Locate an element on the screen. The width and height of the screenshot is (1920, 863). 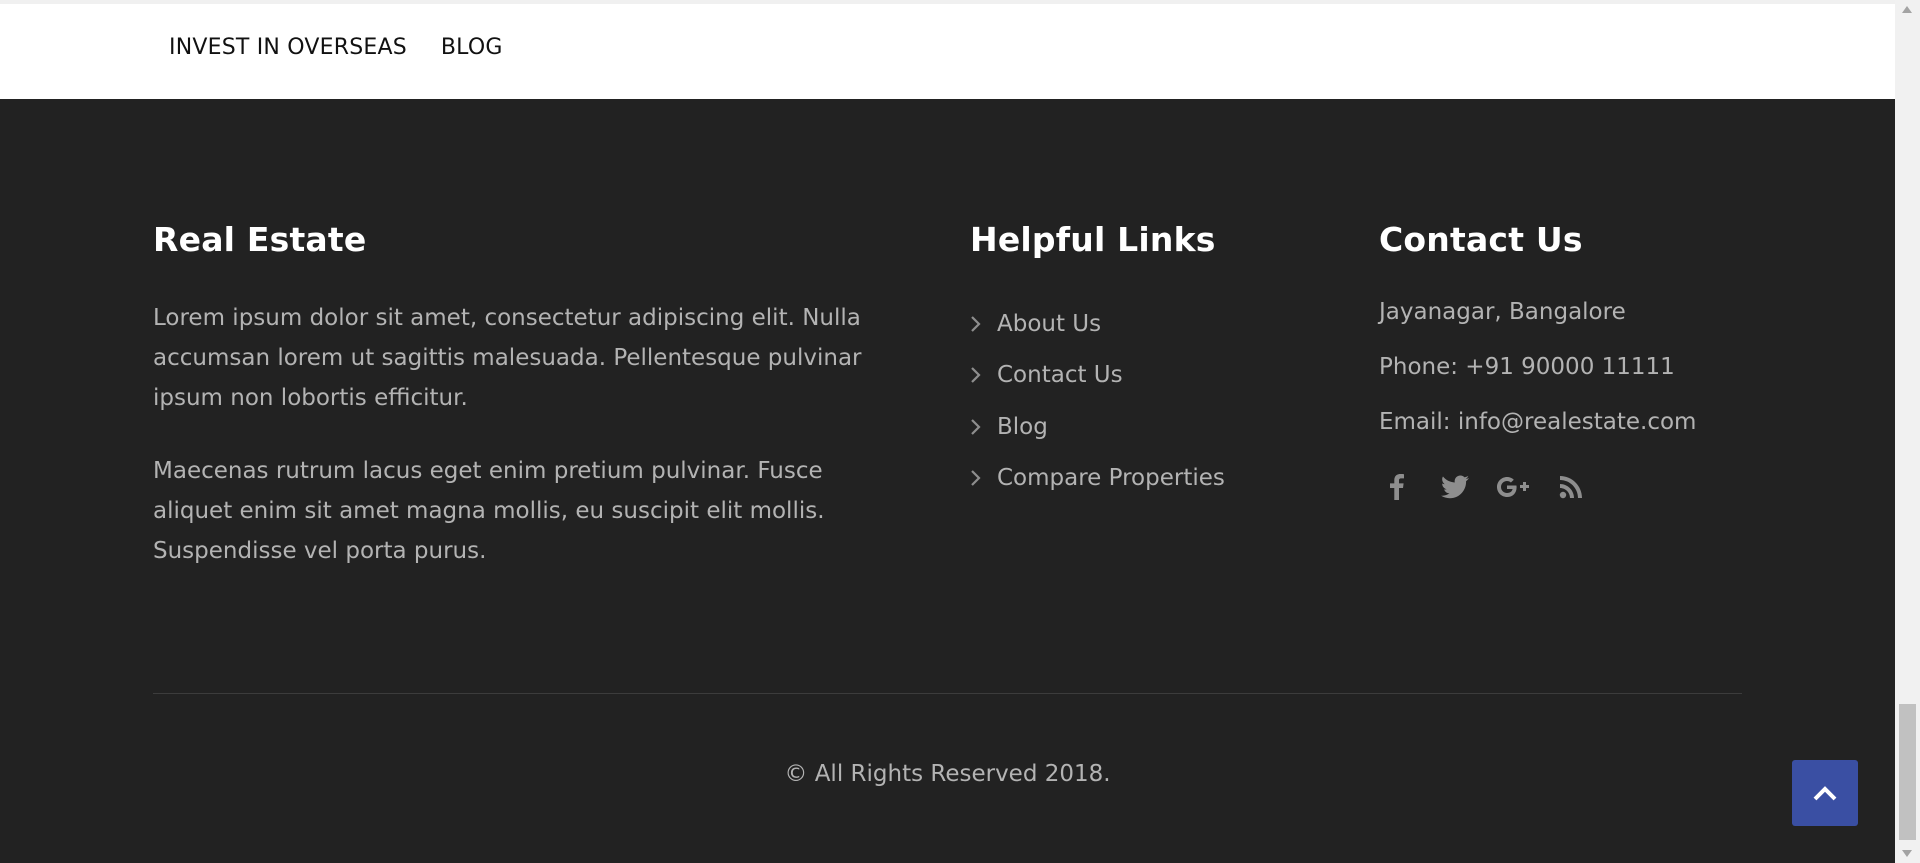
page-scrollbar is located at coordinates (1907, 431).